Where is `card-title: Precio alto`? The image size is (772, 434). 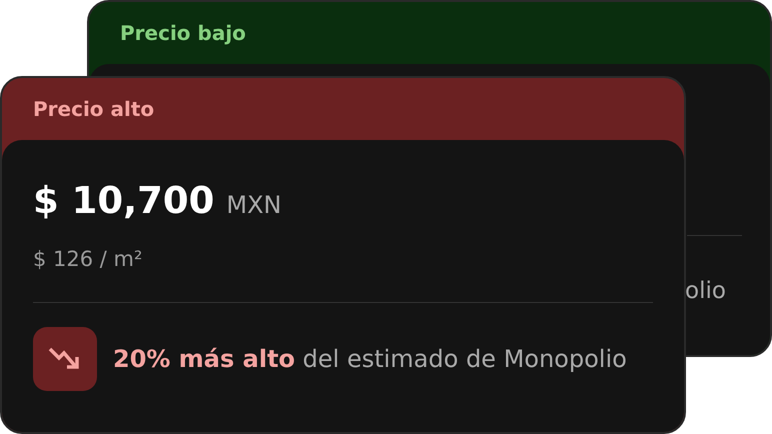 card-title: Precio alto is located at coordinates (93, 109).